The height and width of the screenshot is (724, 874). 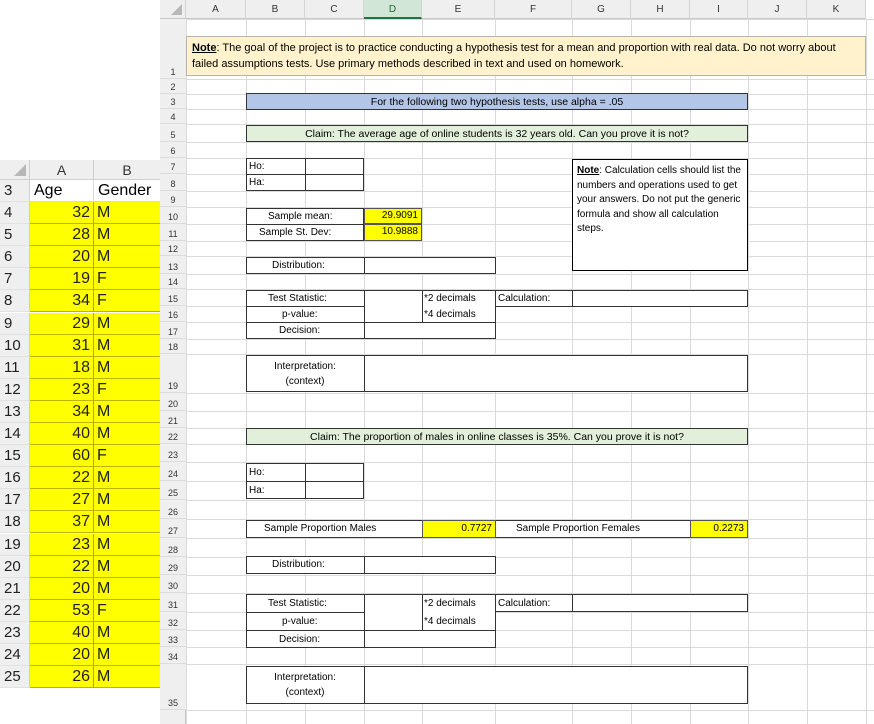 What do you see at coordinates (393, 314) in the screenshot?
I see `test1-p-value-input` at bounding box center [393, 314].